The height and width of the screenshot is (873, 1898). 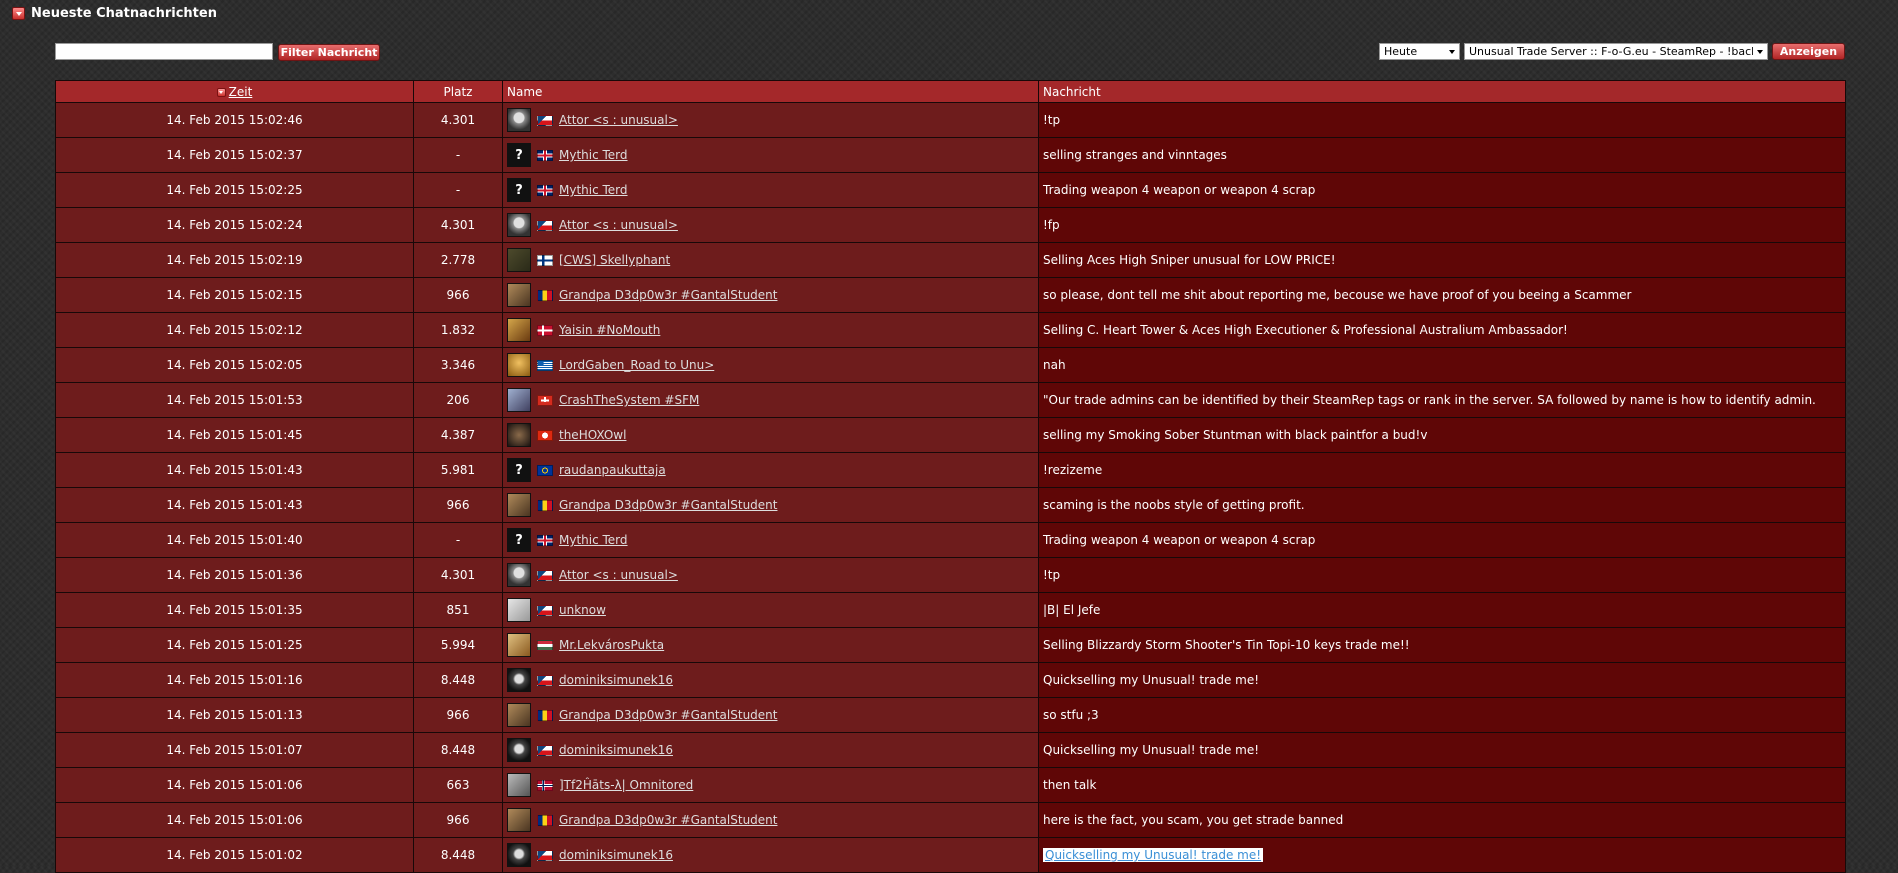 What do you see at coordinates (770, 365) in the screenshot?
I see `player-cell: LordGaben_Road to Unu>` at bounding box center [770, 365].